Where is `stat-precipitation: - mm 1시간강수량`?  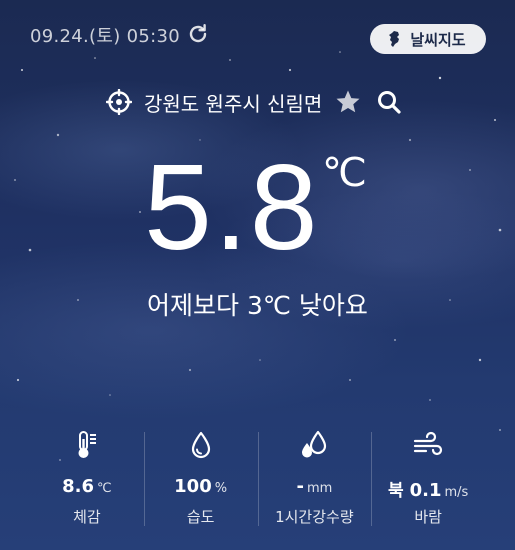
stat-precipitation: - mm 1시간강수량 is located at coordinates (314, 479).